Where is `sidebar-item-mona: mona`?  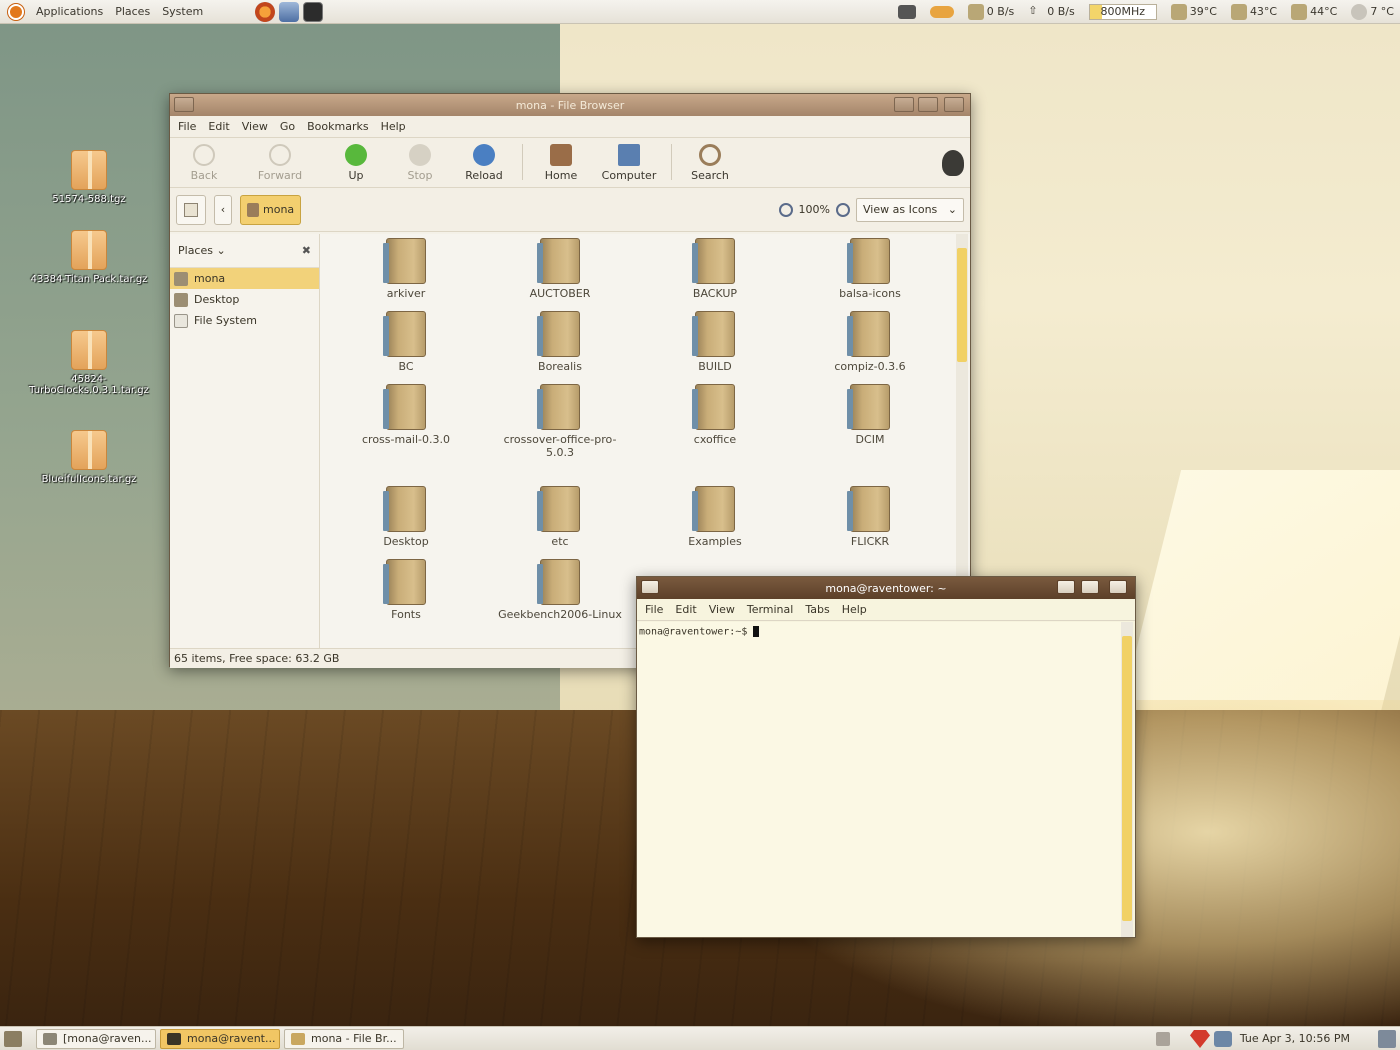
sidebar-item-mona: mona is located at coordinates (244, 278).